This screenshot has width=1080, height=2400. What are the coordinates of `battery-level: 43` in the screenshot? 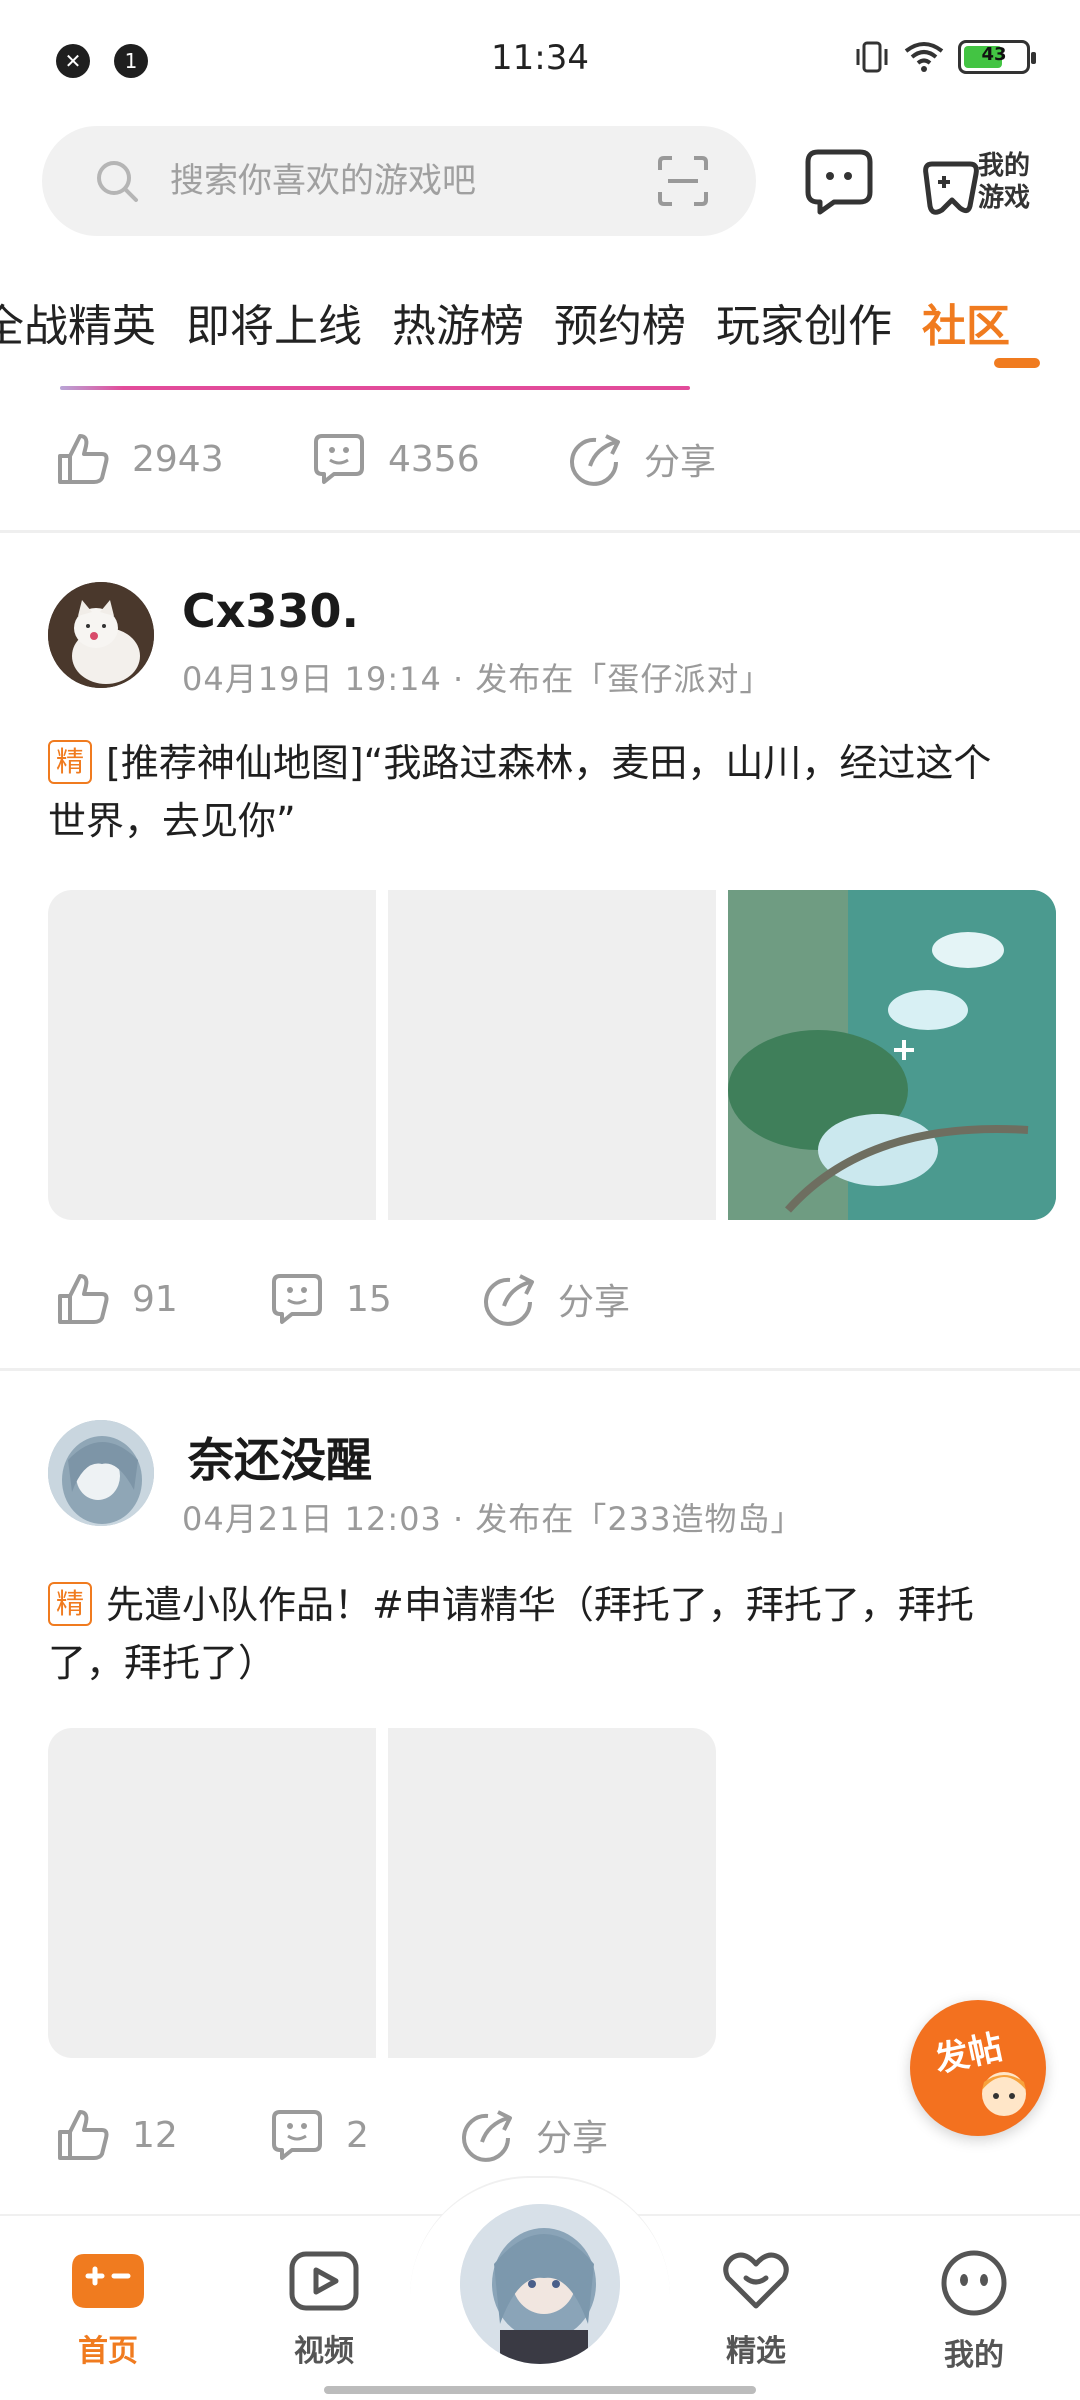 It's located at (994, 54).